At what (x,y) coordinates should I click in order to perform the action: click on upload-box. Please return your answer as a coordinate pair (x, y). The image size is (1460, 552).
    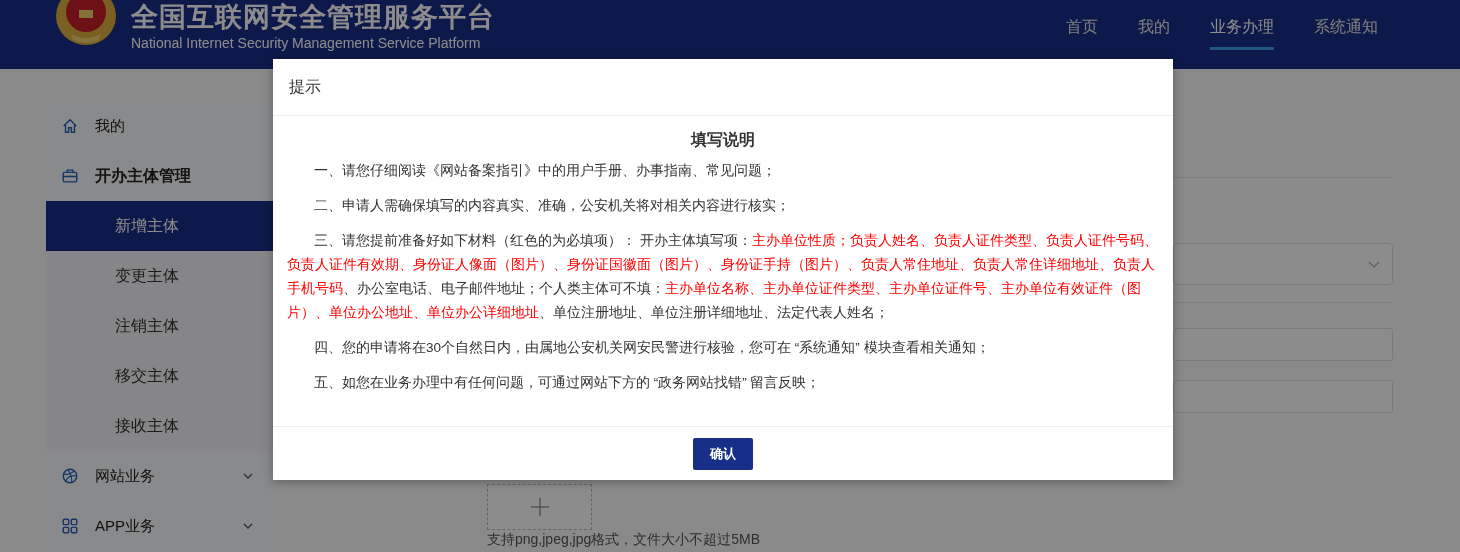
    Looking at the image, I should click on (539, 507).